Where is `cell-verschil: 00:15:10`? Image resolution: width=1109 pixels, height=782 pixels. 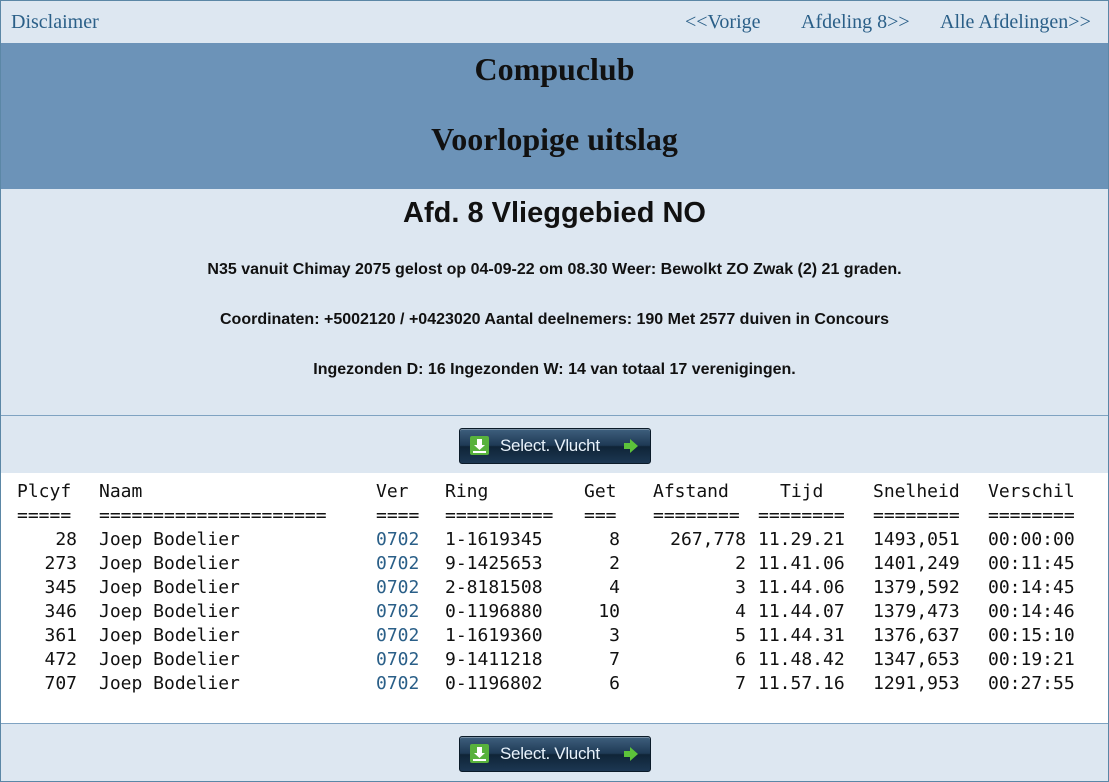 cell-verschil: 00:15:10 is located at coordinates (1031, 635).